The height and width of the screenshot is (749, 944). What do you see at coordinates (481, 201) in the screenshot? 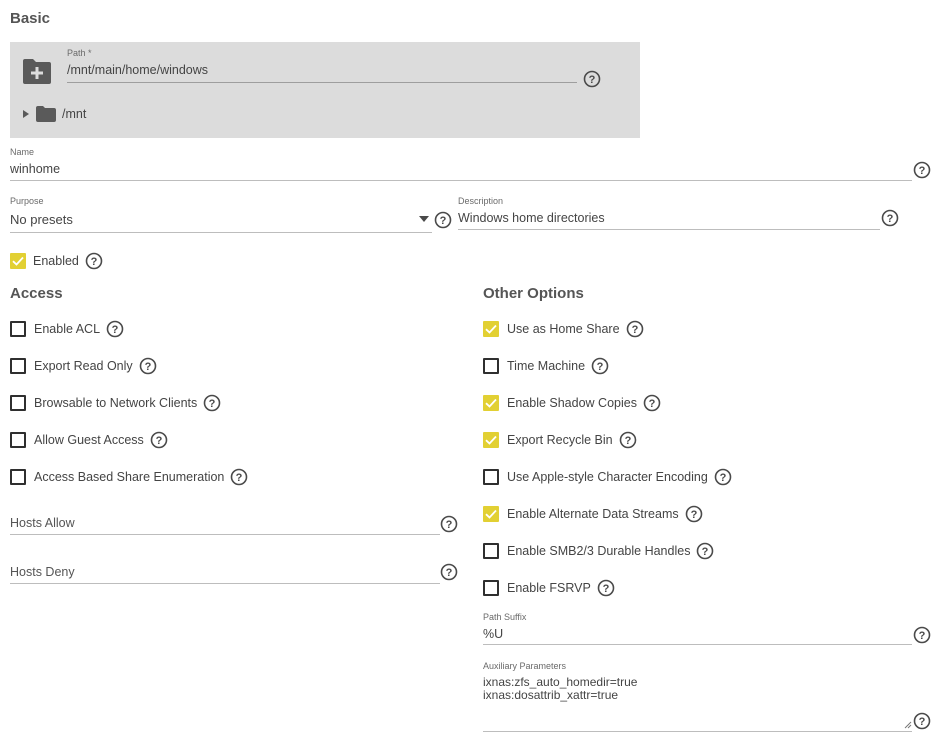
I see `description-label: Description` at bounding box center [481, 201].